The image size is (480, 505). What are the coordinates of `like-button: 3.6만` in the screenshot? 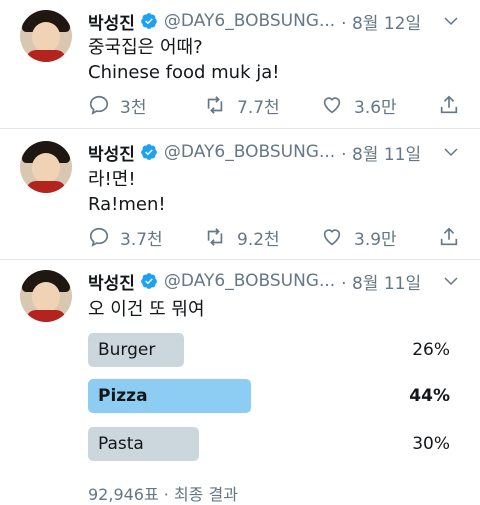 It's located at (358, 105).